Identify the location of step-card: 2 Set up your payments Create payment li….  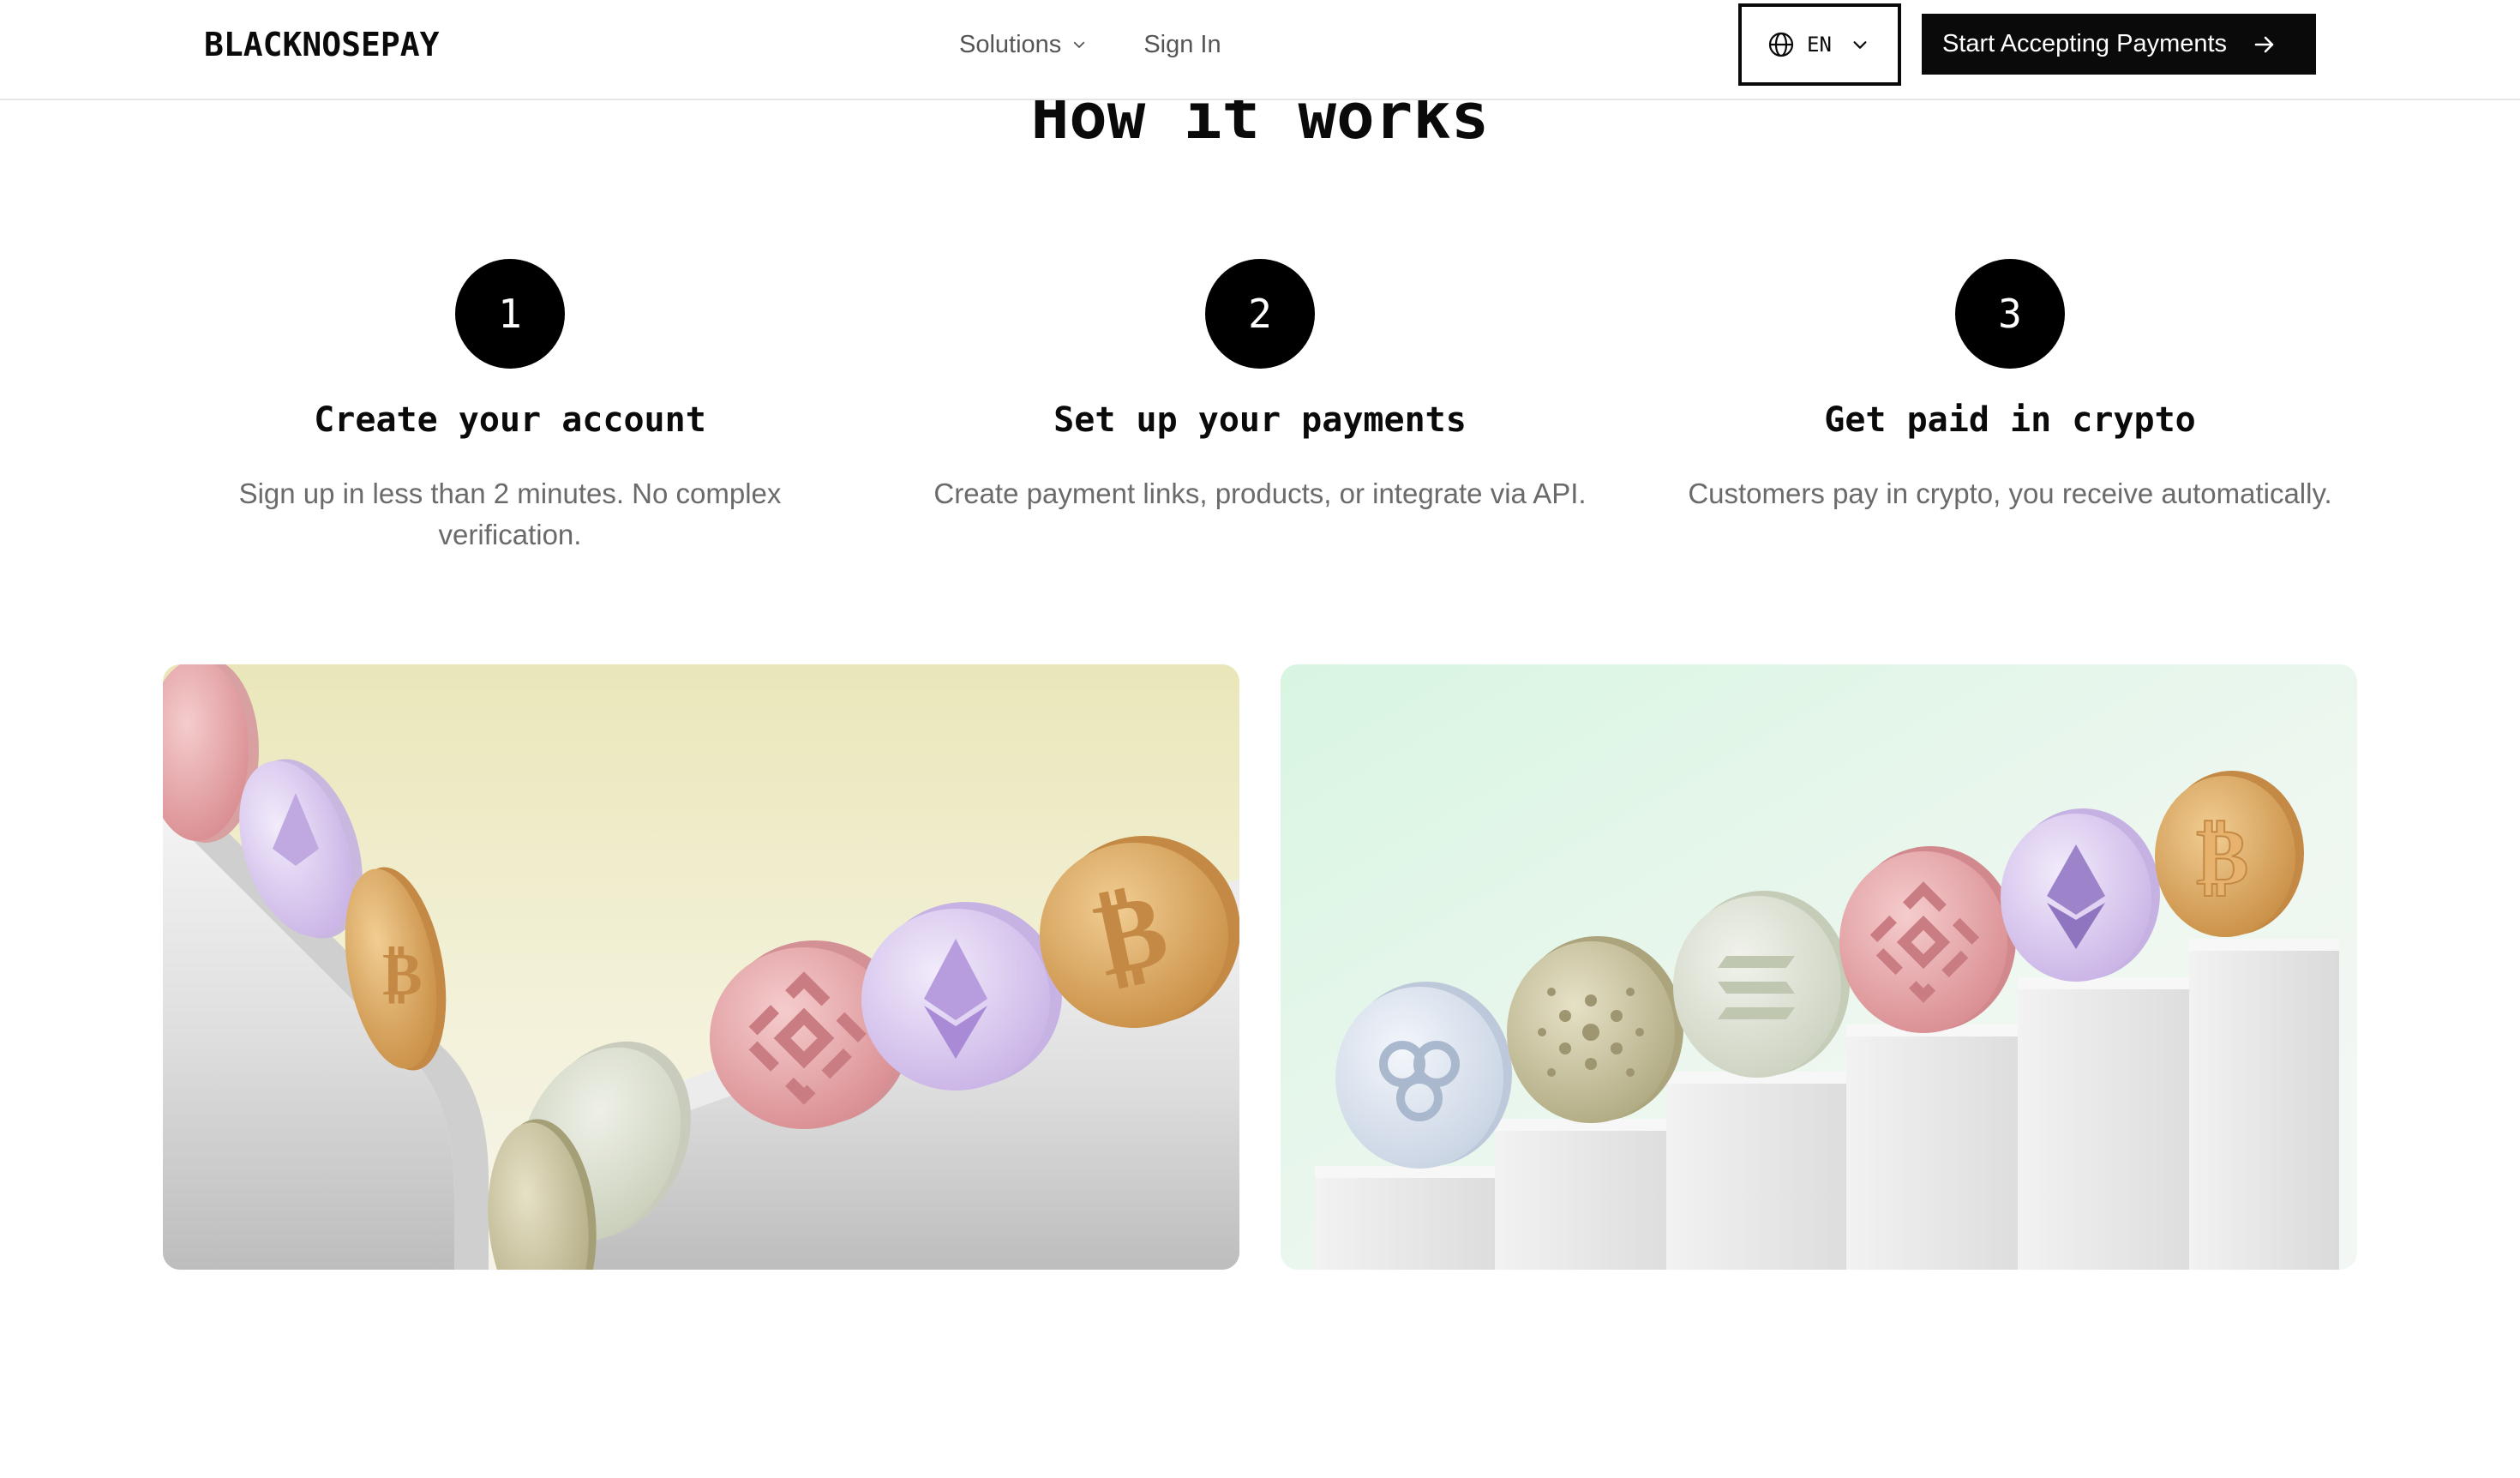
(1260, 387).